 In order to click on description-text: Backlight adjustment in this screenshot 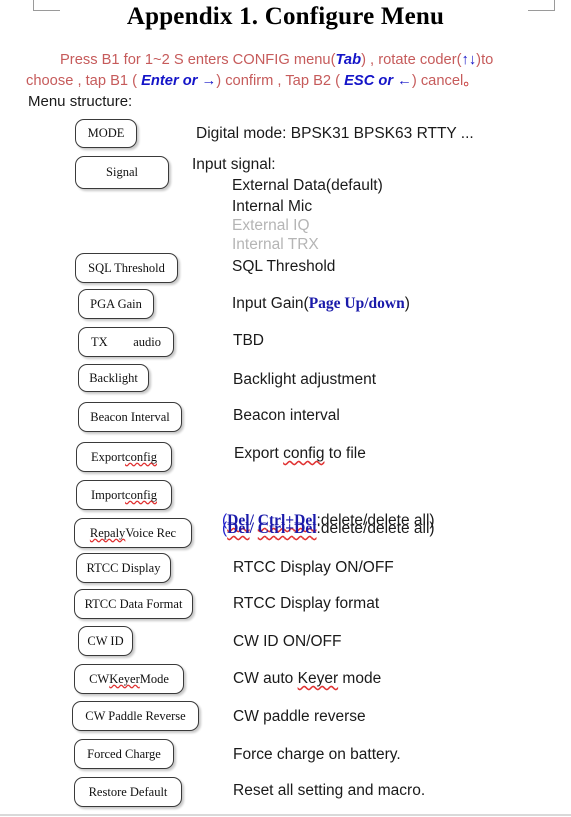, I will do `click(305, 379)`.